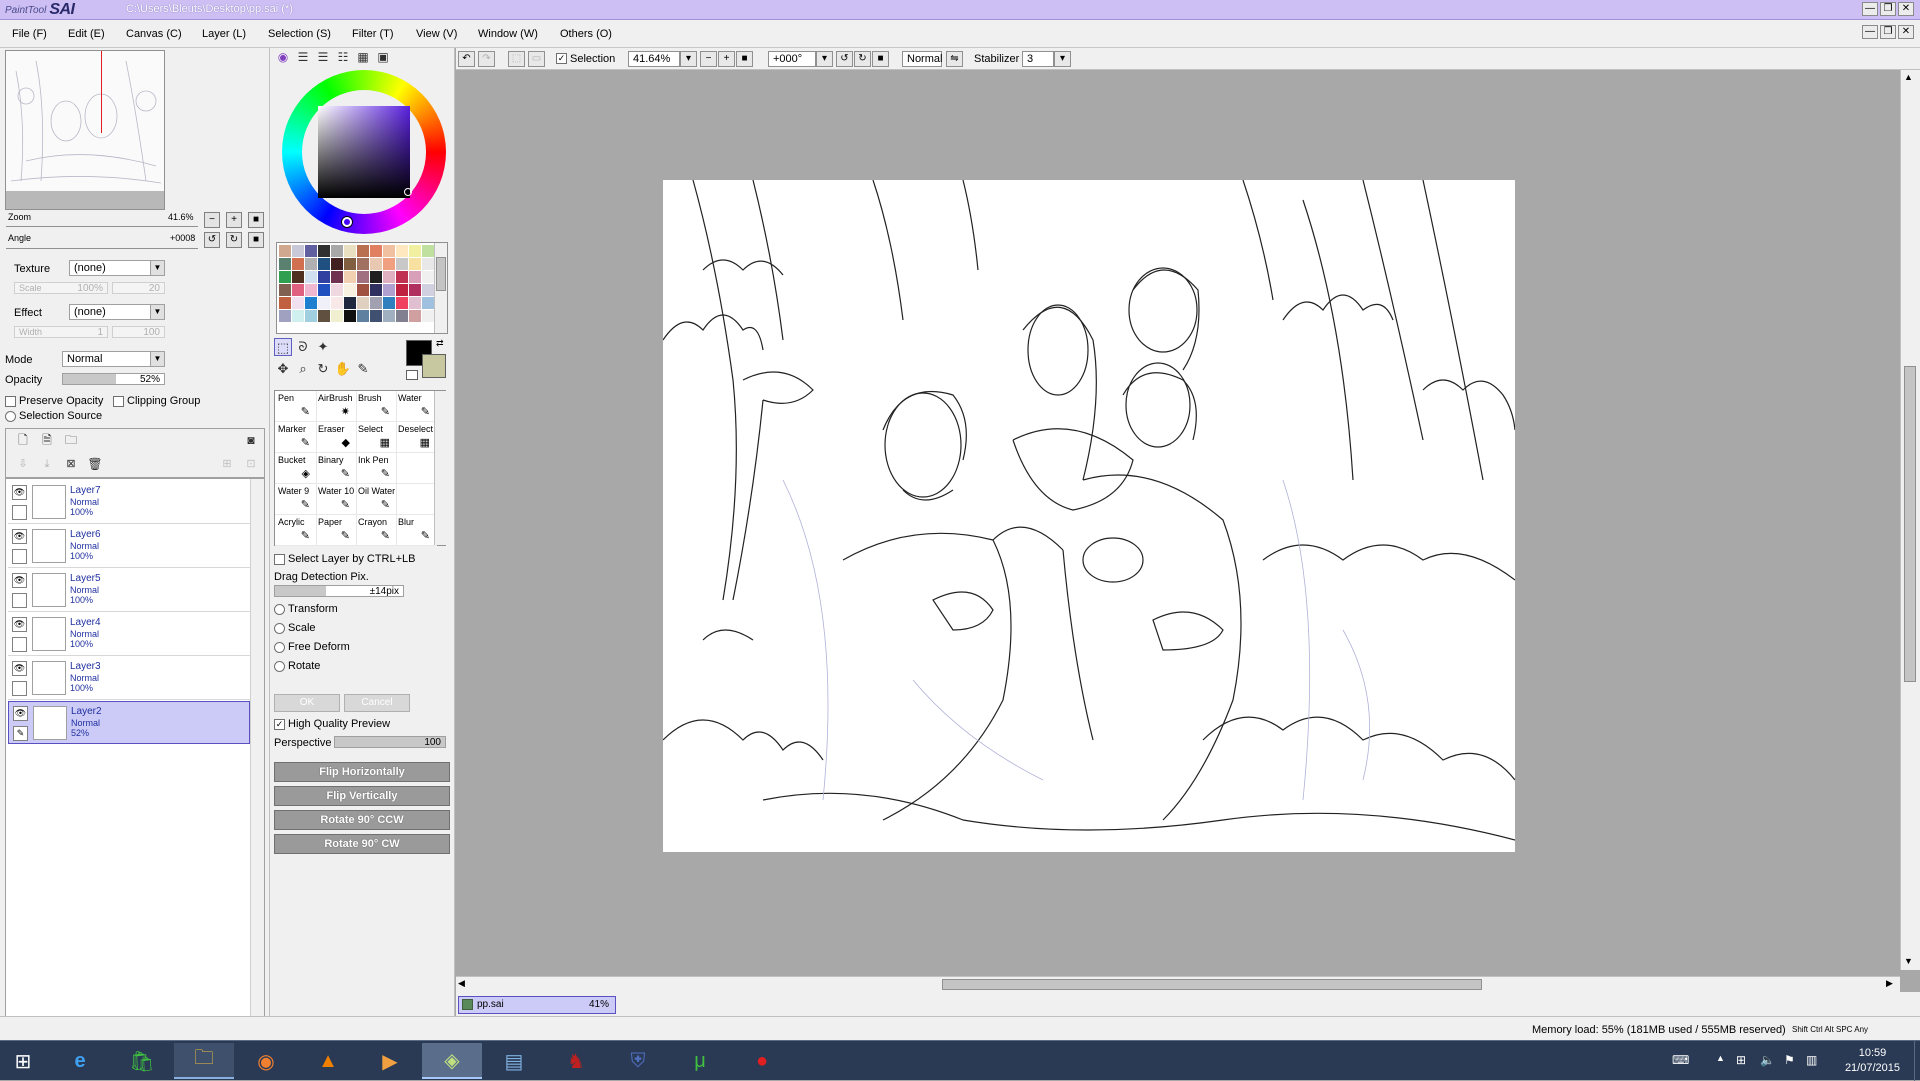 This screenshot has height=1081, width=1920. I want to click on apply-mask-icon: ⊞, so click(227, 464).